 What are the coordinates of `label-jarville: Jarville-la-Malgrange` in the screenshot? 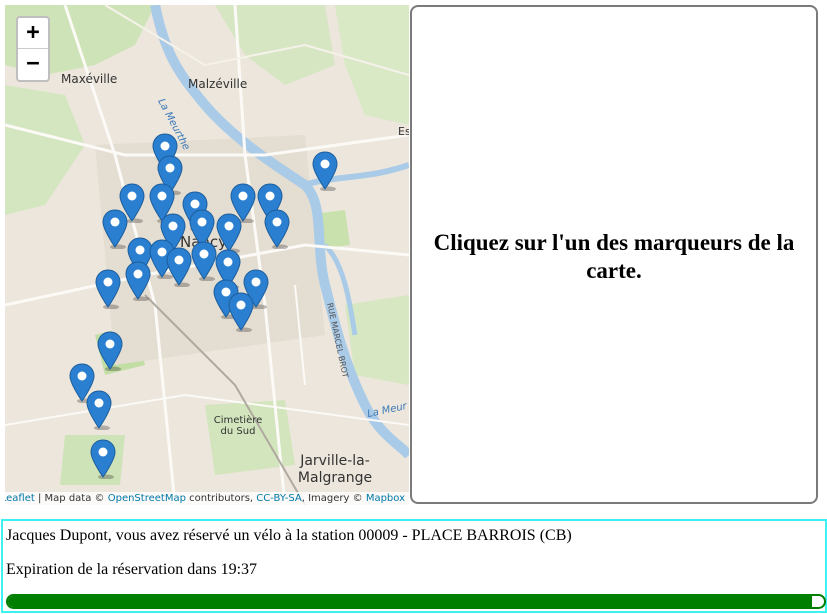 It's located at (335, 469).